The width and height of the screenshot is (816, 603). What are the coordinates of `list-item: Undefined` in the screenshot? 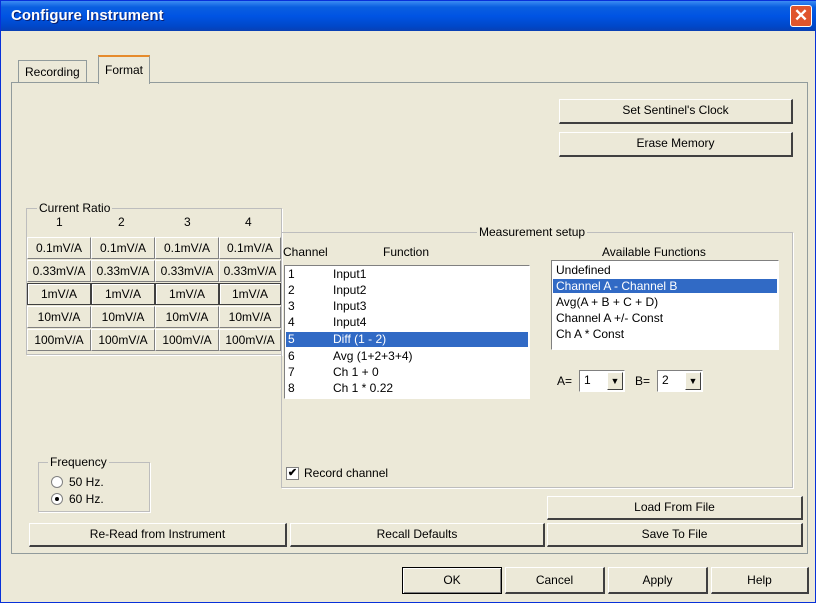 It's located at (665, 270).